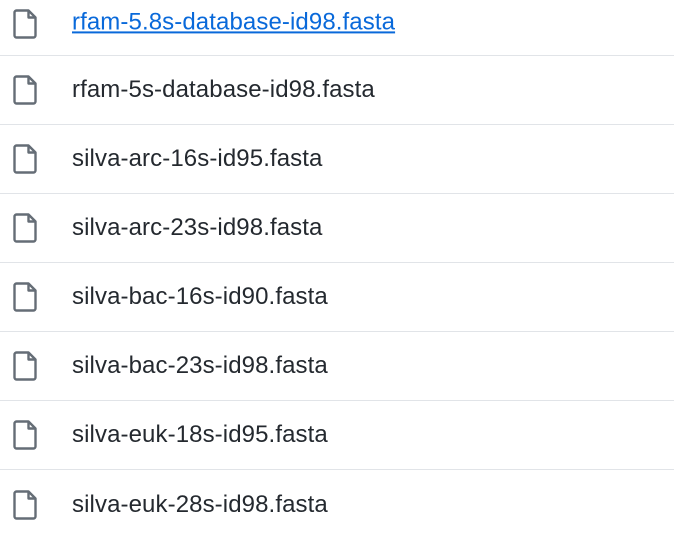  What do you see at coordinates (223, 90) in the screenshot?
I see `file-name-link: rfam-5s-database-id98.fasta` at bounding box center [223, 90].